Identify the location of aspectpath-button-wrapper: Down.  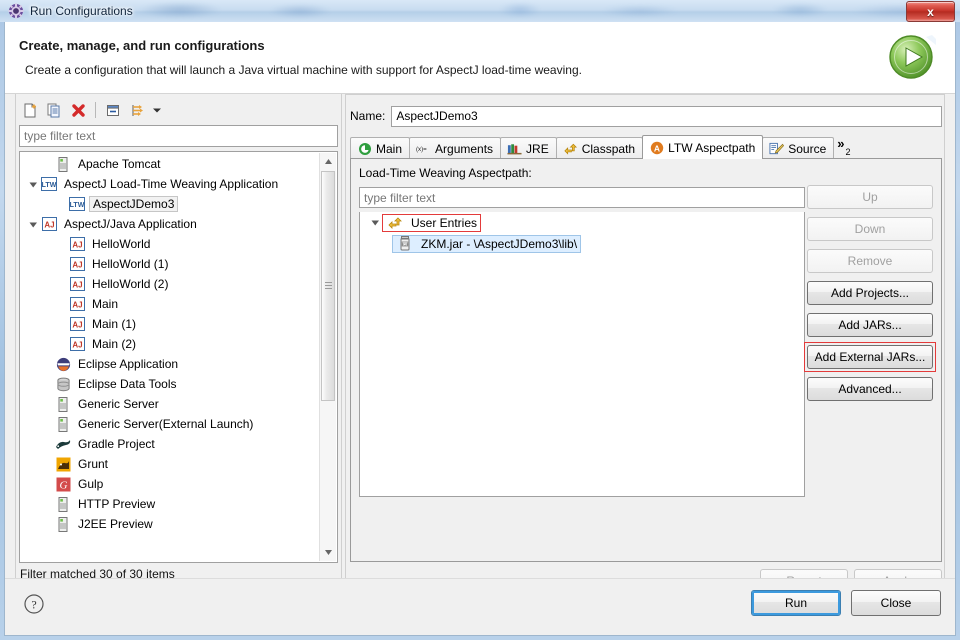
(870, 229).